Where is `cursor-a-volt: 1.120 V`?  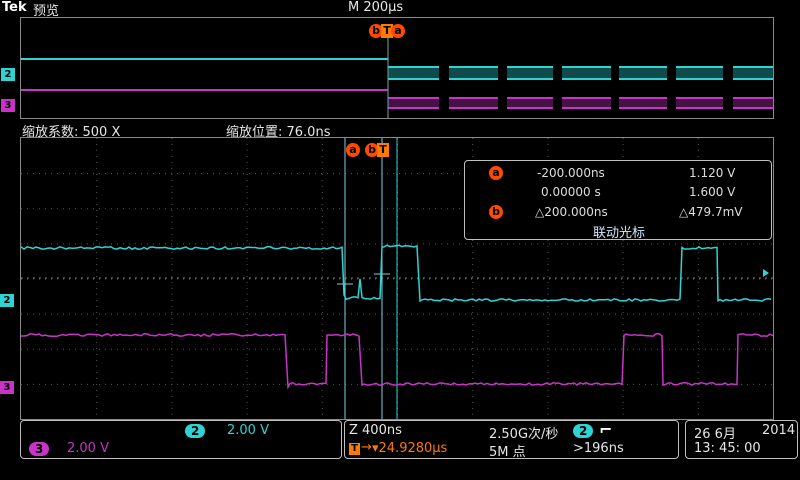
cursor-a-volt: 1.120 V is located at coordinates (712, 173).